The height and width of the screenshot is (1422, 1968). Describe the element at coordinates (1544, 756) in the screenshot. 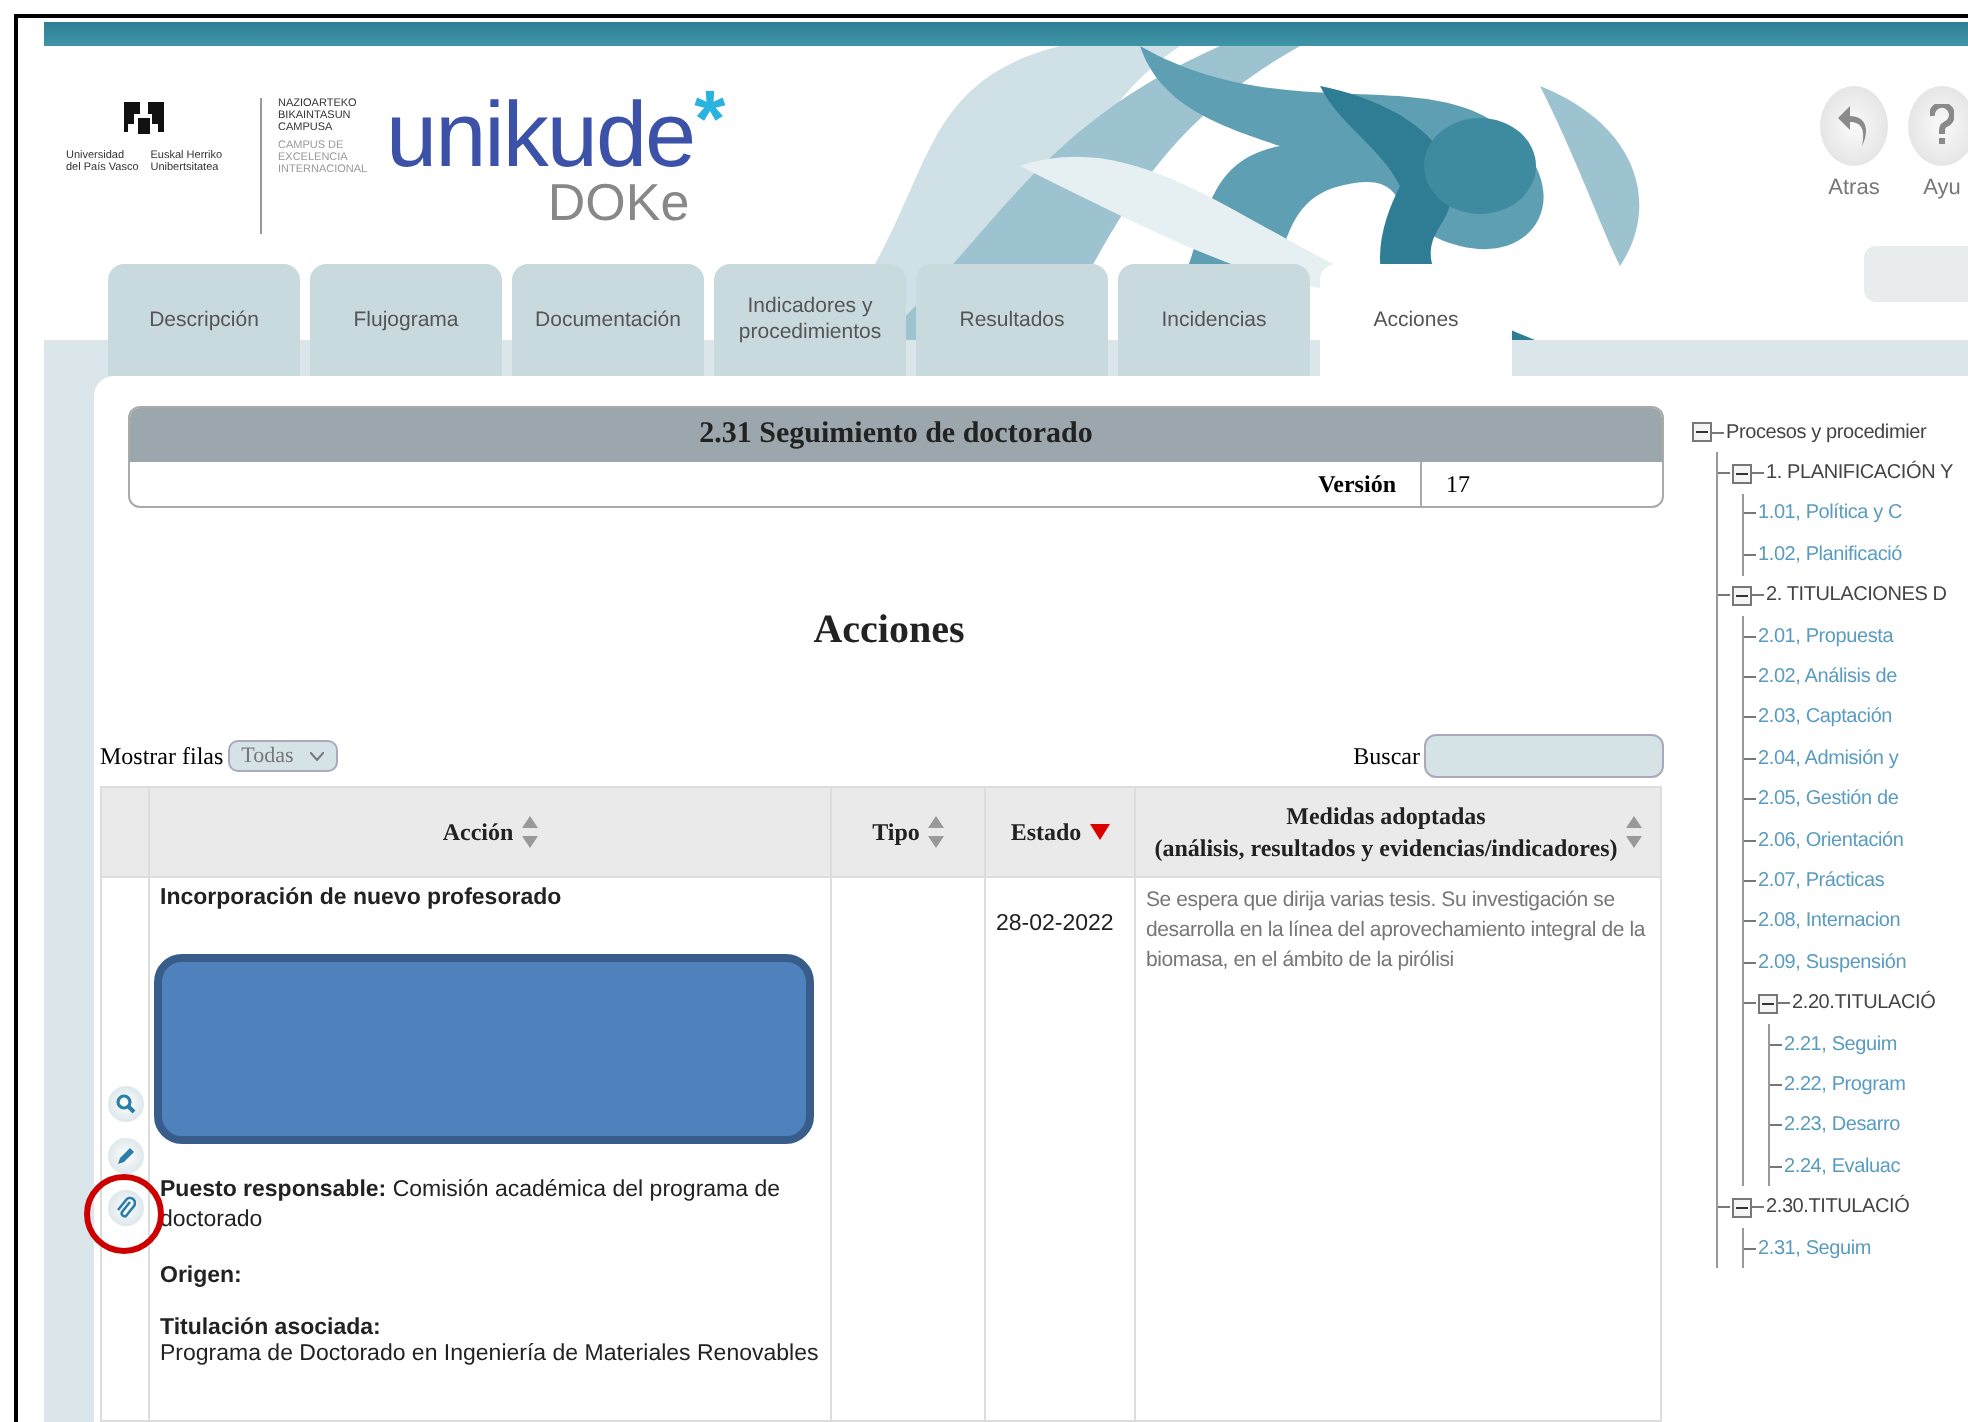

I see `search-field` at that location.